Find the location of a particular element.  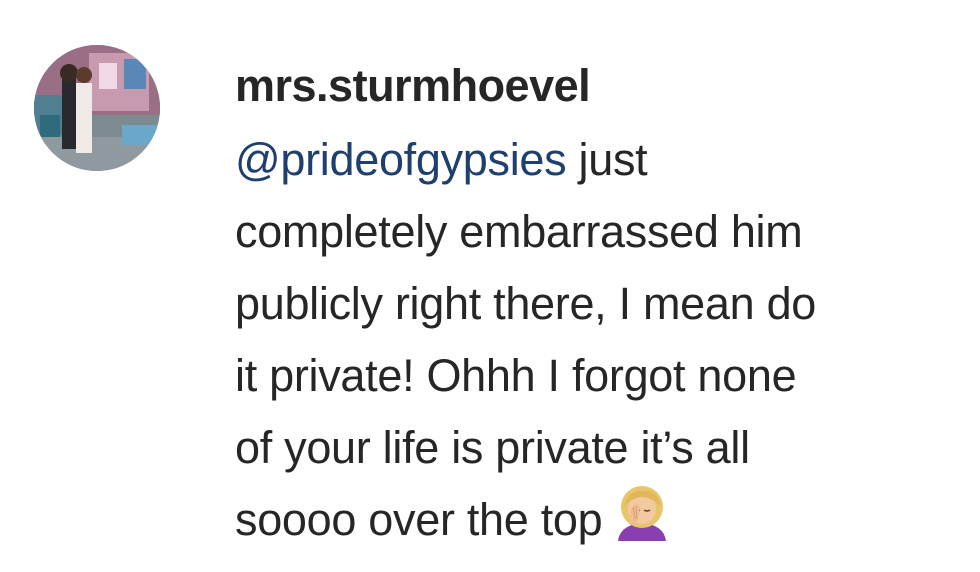

avatar-image is located at coordinates (97, 108).